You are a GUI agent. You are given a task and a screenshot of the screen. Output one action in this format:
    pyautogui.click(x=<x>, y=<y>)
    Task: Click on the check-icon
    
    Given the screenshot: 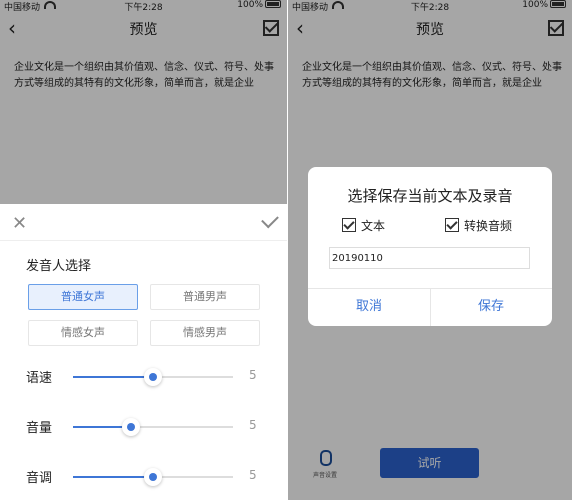 What is the action you would take?
    pyautogui.click(x=270, y=219)
    